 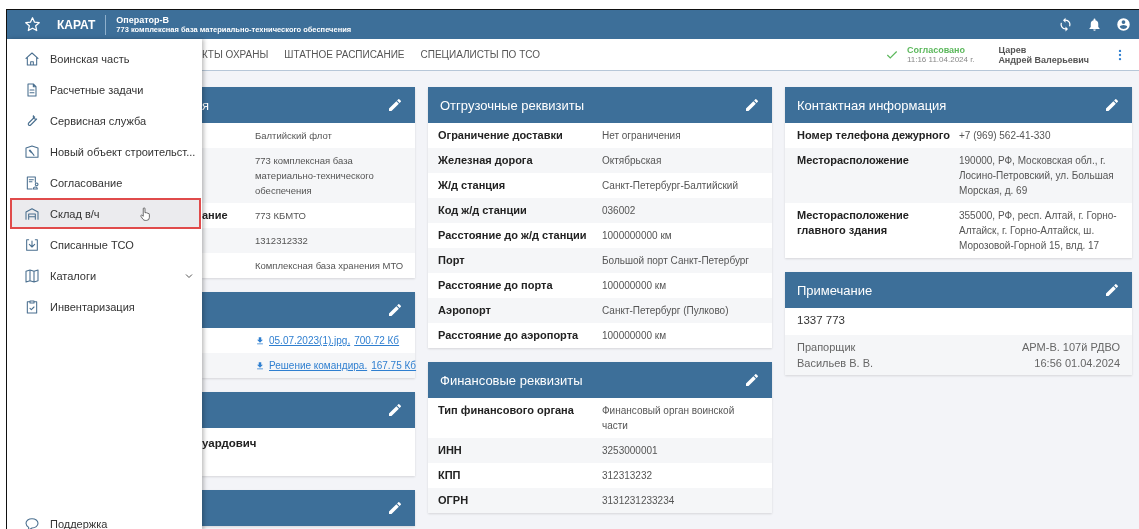 What do you see at coordinates (105, 120) in the screenshot?
I see `menu-item: Сервисная служба` at bounding box center [105, 120].